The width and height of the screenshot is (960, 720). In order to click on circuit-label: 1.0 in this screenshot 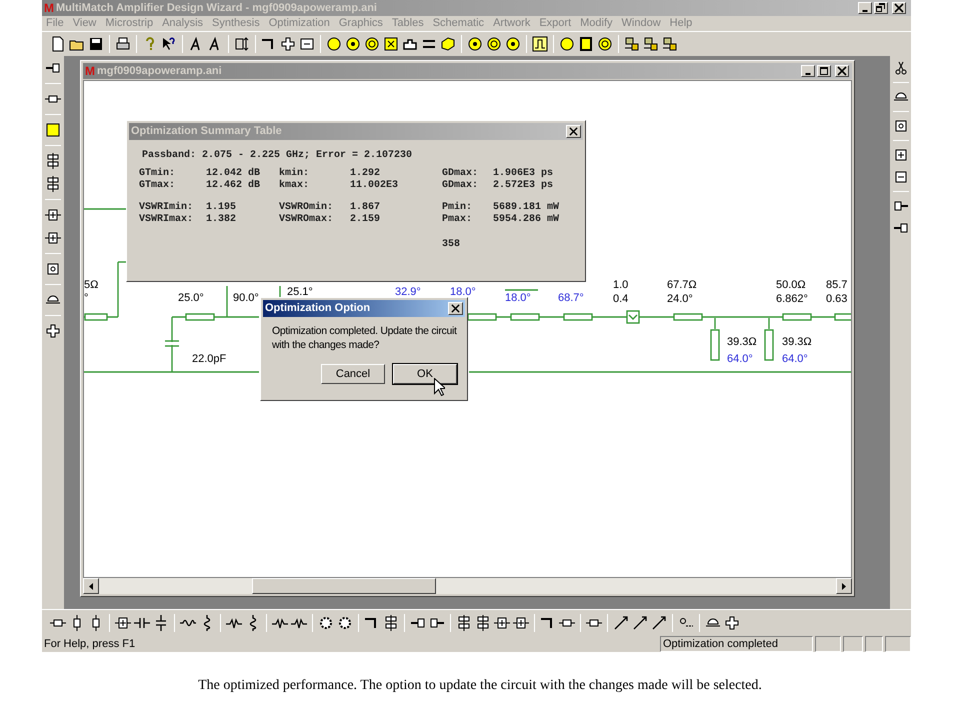, I will do `click(620, 285)`.